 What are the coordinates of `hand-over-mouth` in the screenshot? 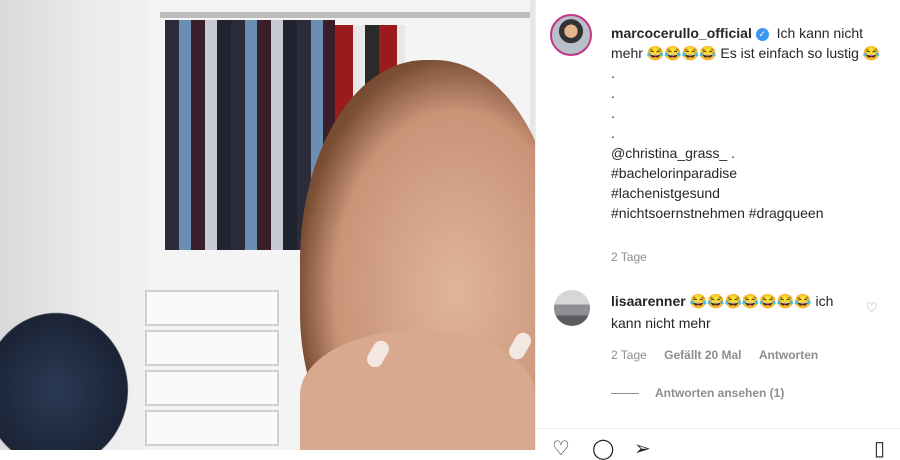 It's located at (417, 390).